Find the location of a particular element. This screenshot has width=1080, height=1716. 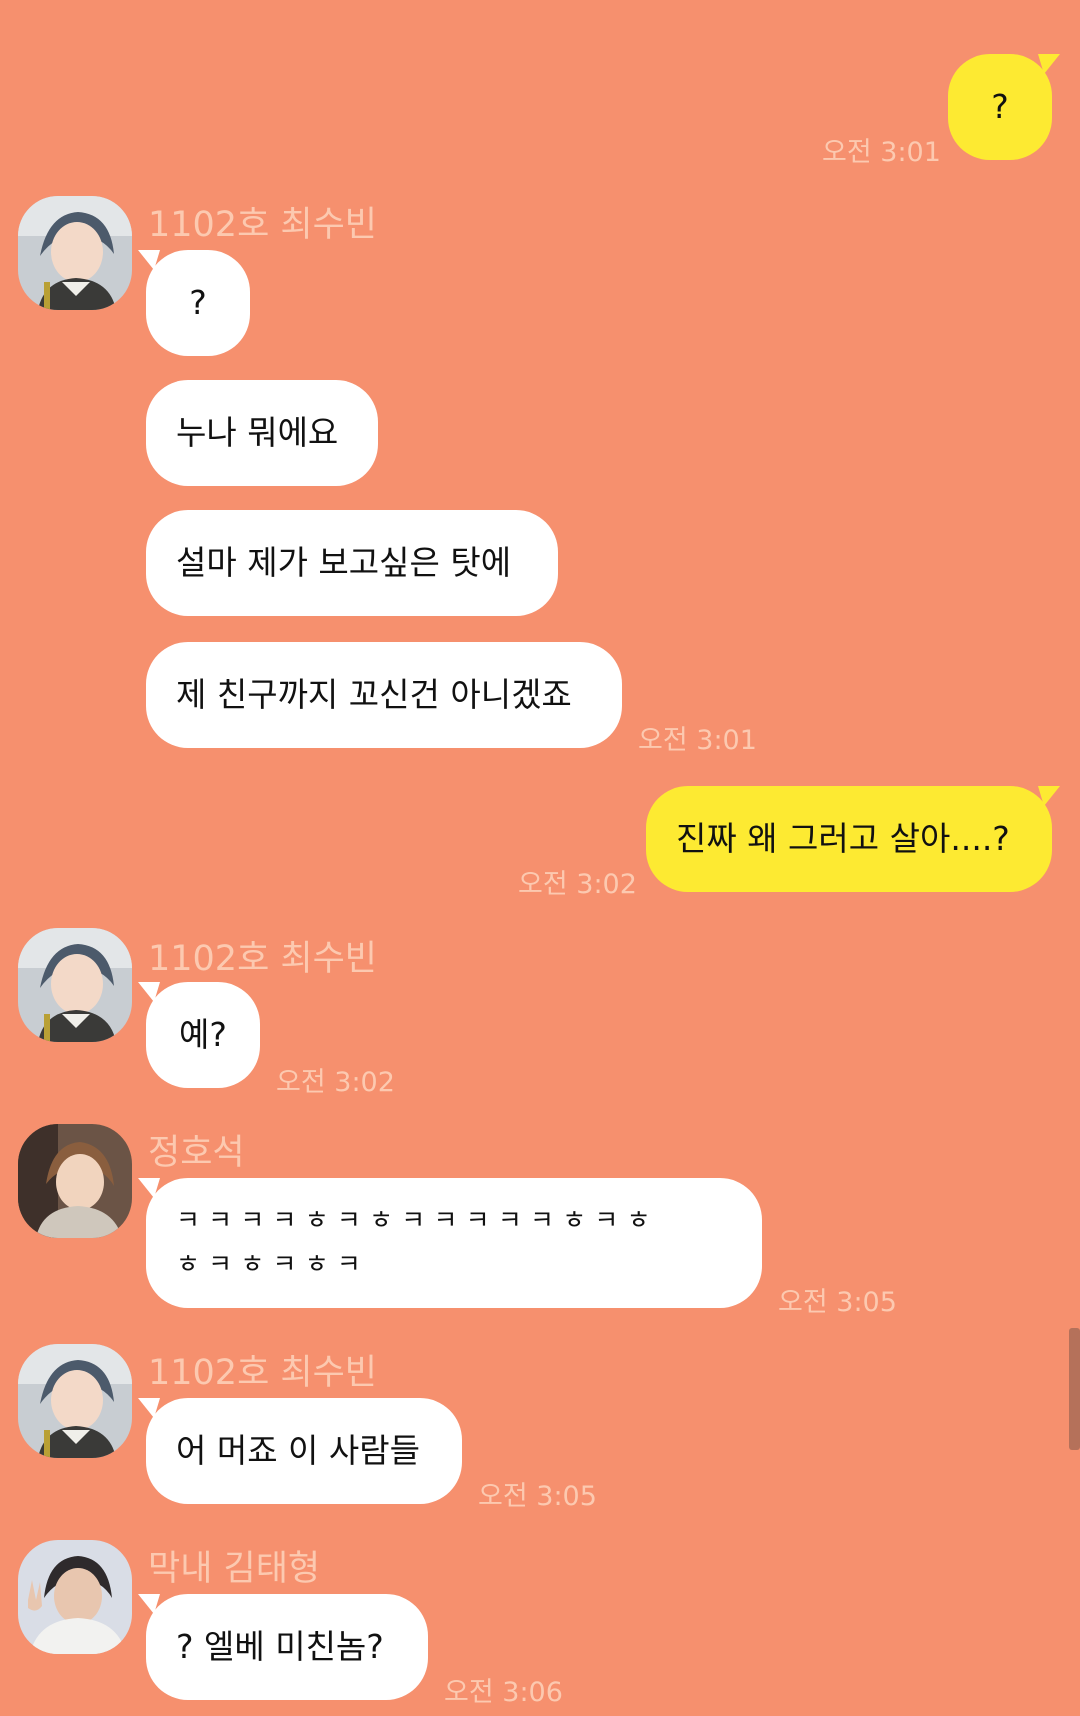

incoming-message-bubble: 누나 뭐에요 is located at coordinates (262, 433).